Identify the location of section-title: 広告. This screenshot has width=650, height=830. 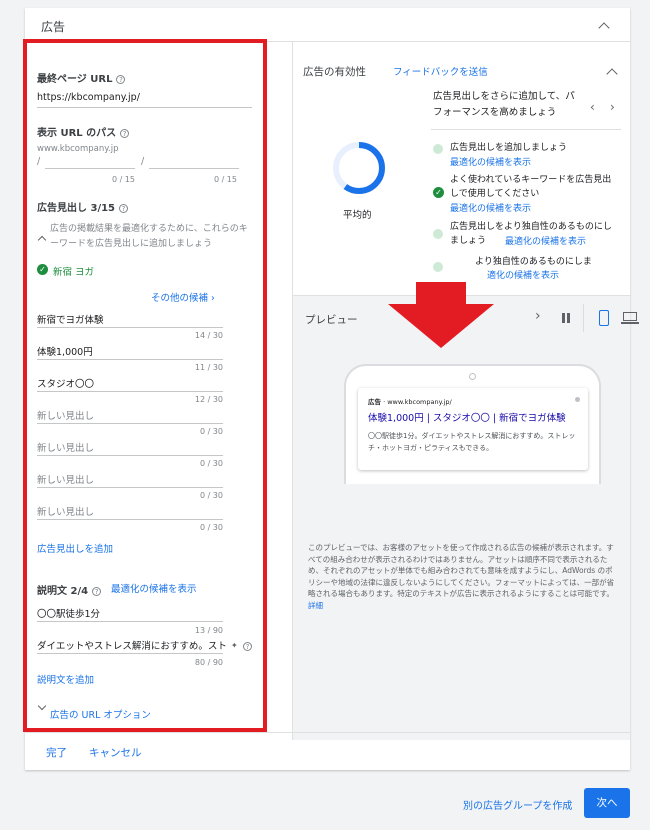
(53, 27).